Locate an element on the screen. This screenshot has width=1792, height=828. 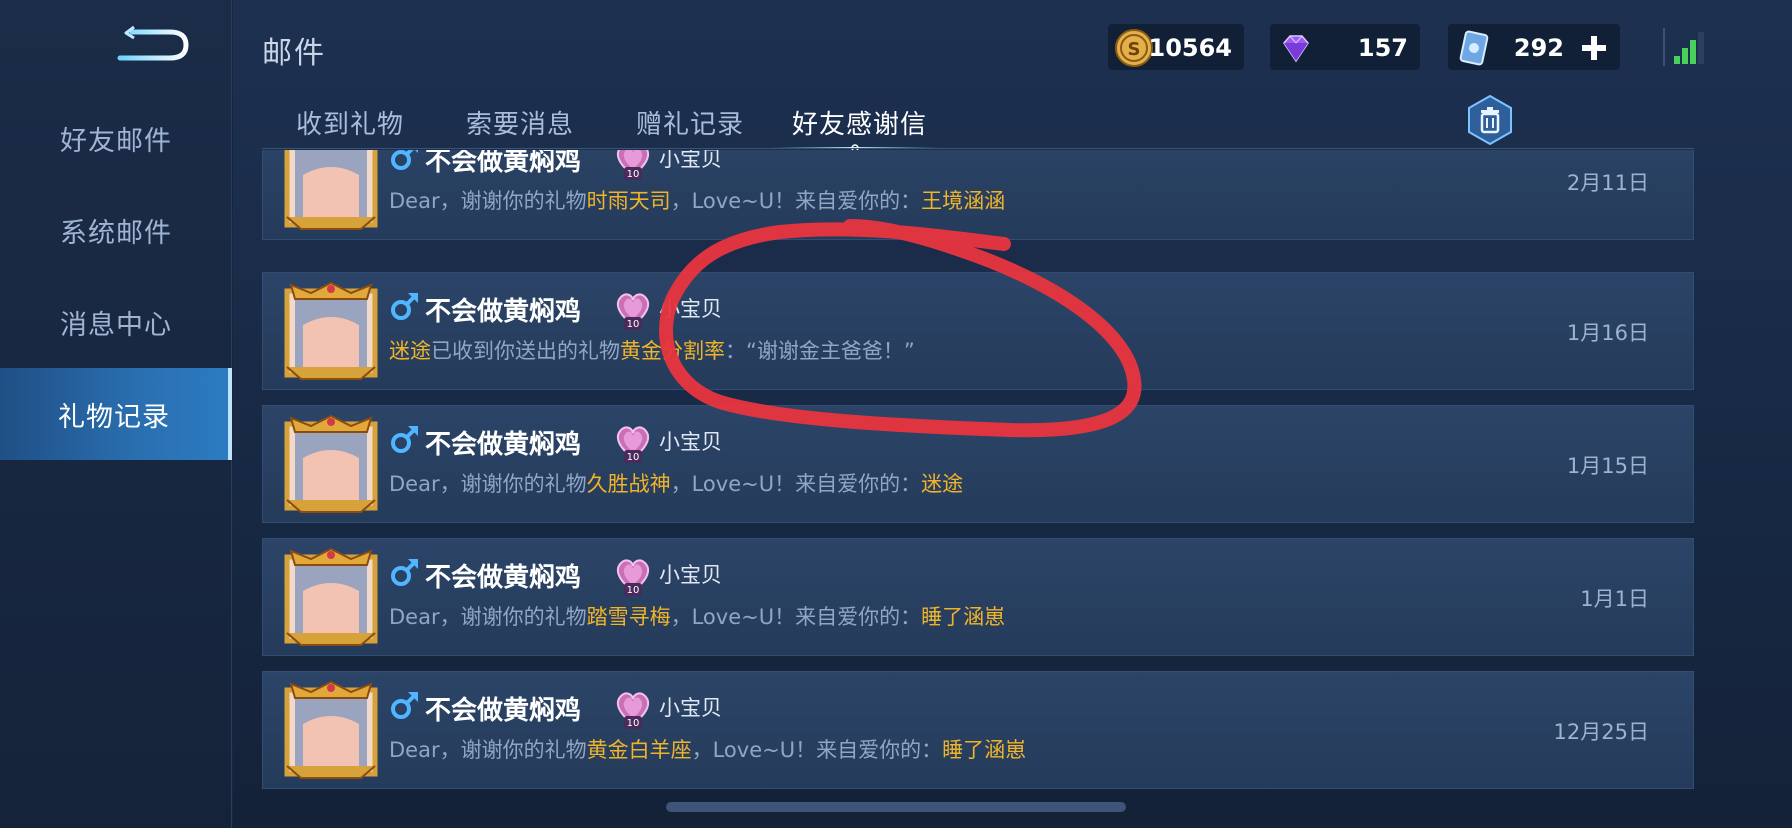
signal-strength-icon is located at coordinates (1683, 47).